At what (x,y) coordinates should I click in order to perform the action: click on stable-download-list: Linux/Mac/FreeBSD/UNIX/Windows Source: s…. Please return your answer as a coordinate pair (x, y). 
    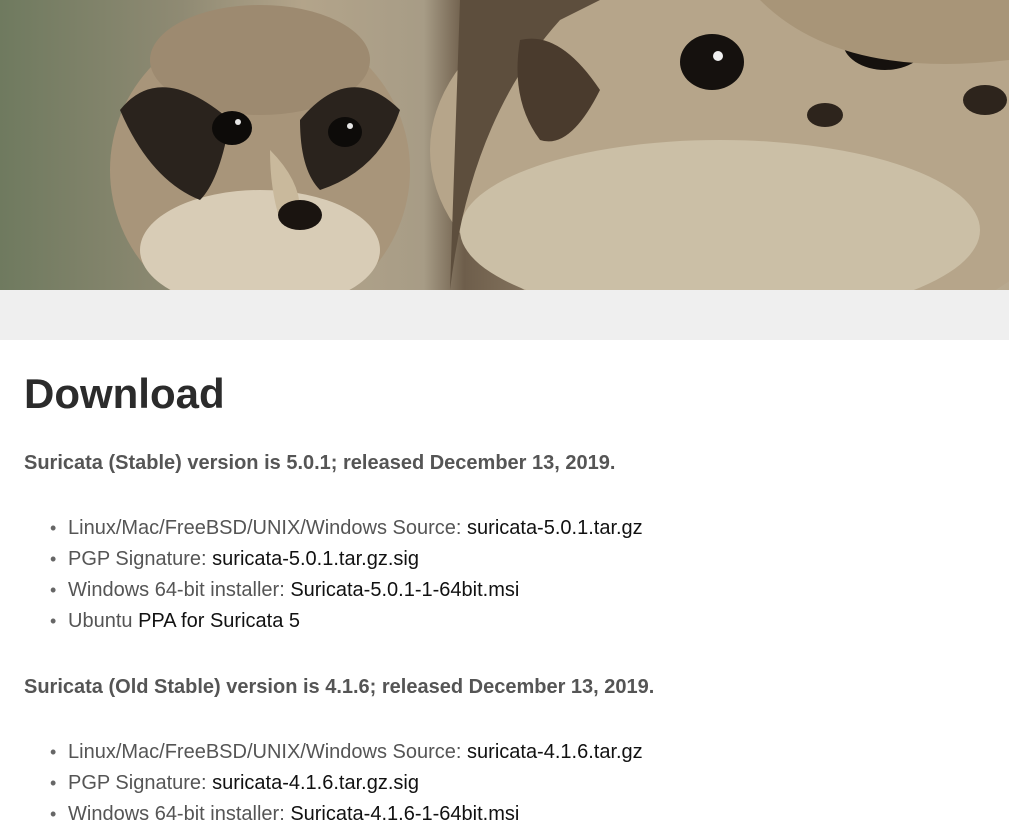
    Looking at the image, I should click on (504, 575).